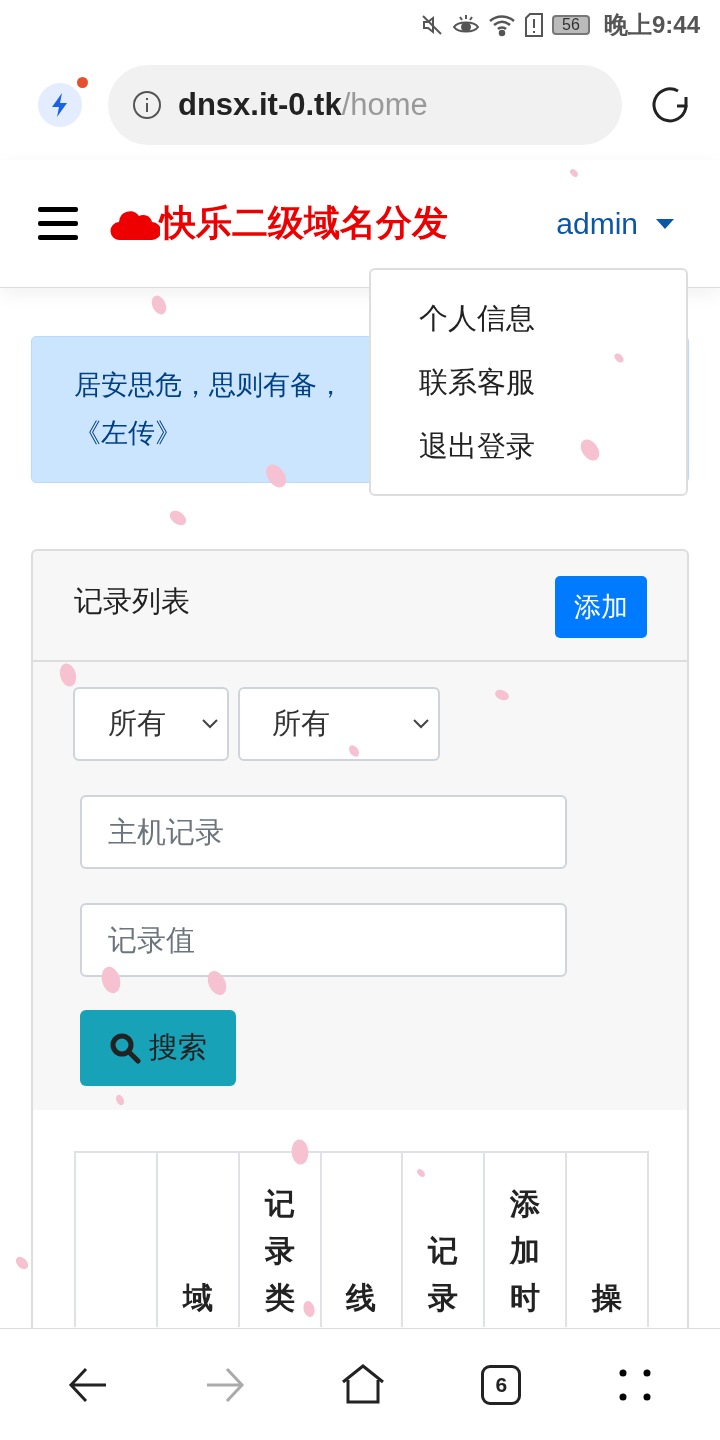 The width and height of the screenshot is (720, 1440). Describe the element at coordinates (601, 607) in the screenshot. I see `add-button: 添加` at that location.